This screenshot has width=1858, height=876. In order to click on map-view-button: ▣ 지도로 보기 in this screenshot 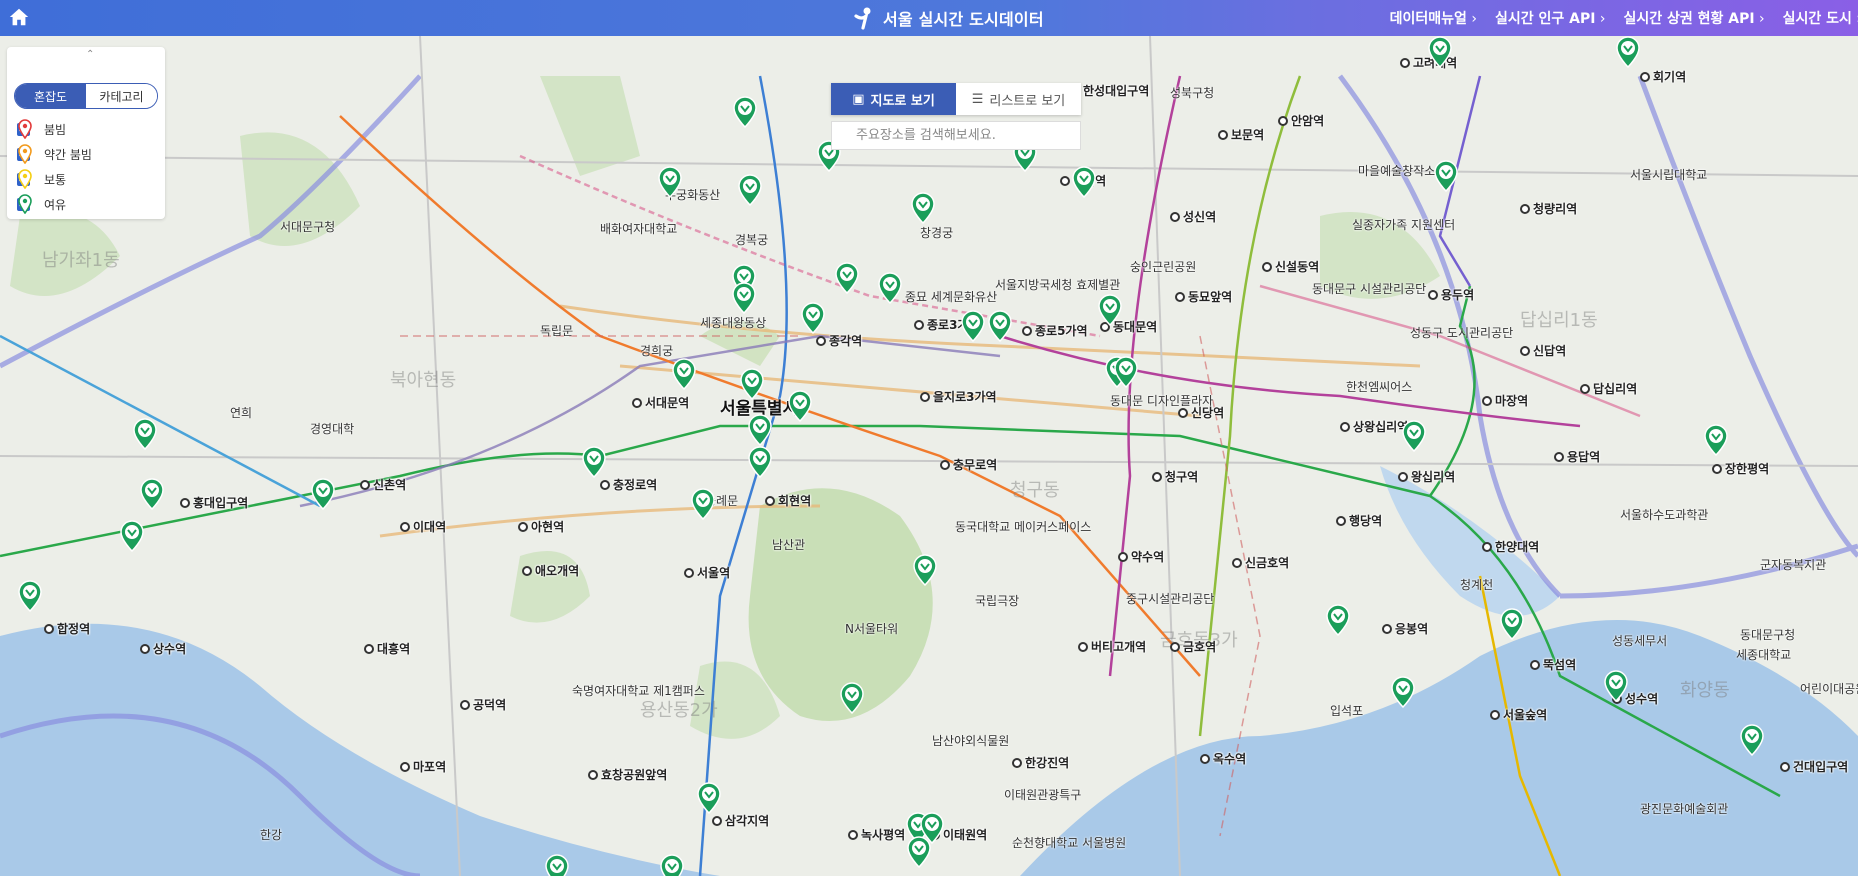, I will do `click(893, 99)`.